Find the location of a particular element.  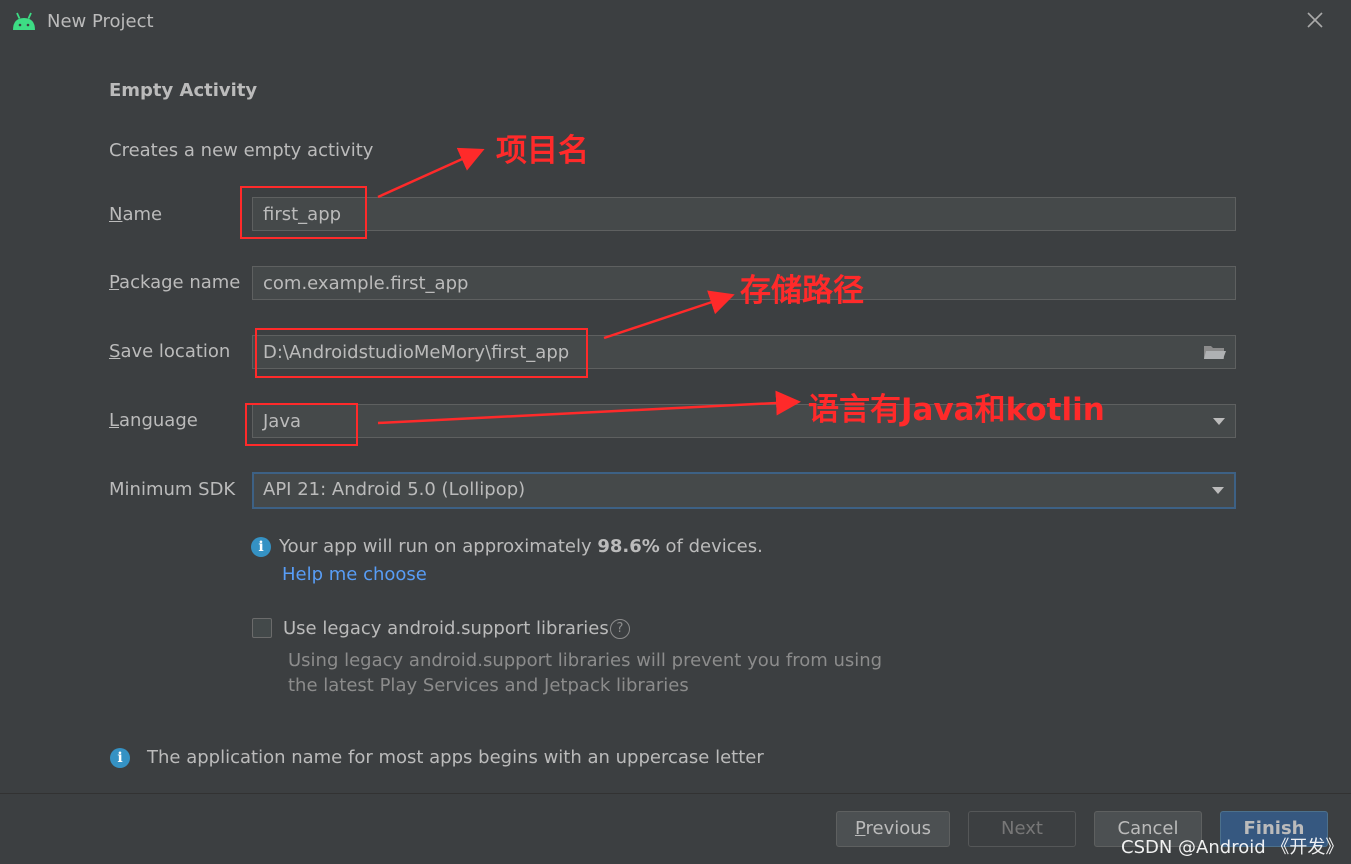

android-icon is located at coordinates (24, 21).